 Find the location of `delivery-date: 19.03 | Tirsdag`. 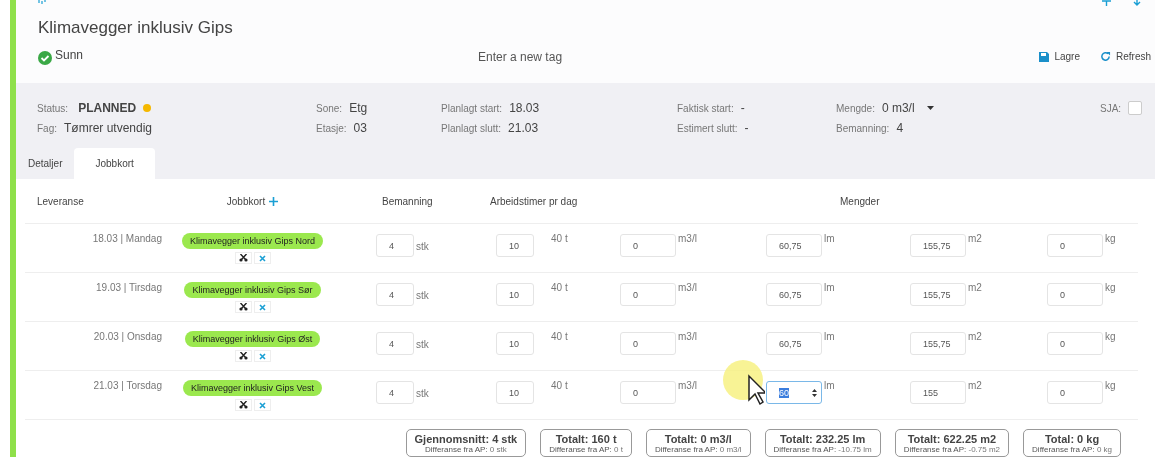

delivery-date: 19.03 | Tirsdag is located at coordinates (129, 287).